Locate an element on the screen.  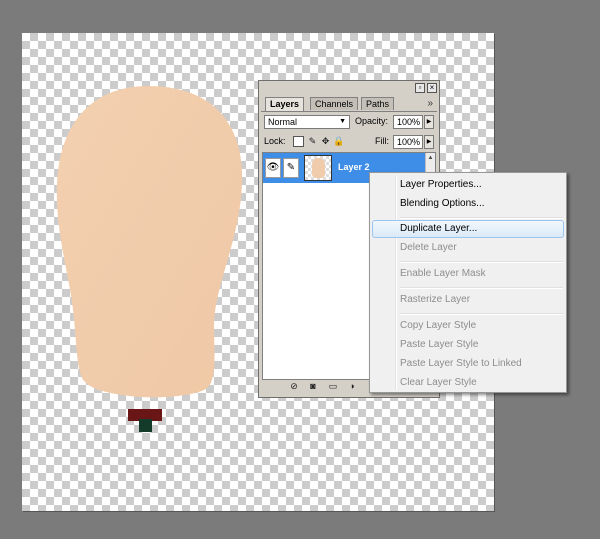
tab-paths: Paths is located at coordinates (378, 103).